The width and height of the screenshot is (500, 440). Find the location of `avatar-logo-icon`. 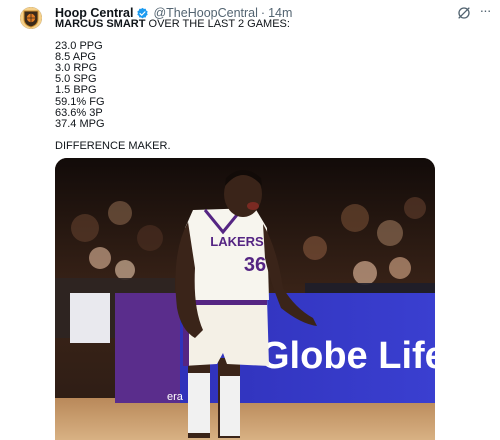

avatar-logo-icon is located at coordinates (31, 18).